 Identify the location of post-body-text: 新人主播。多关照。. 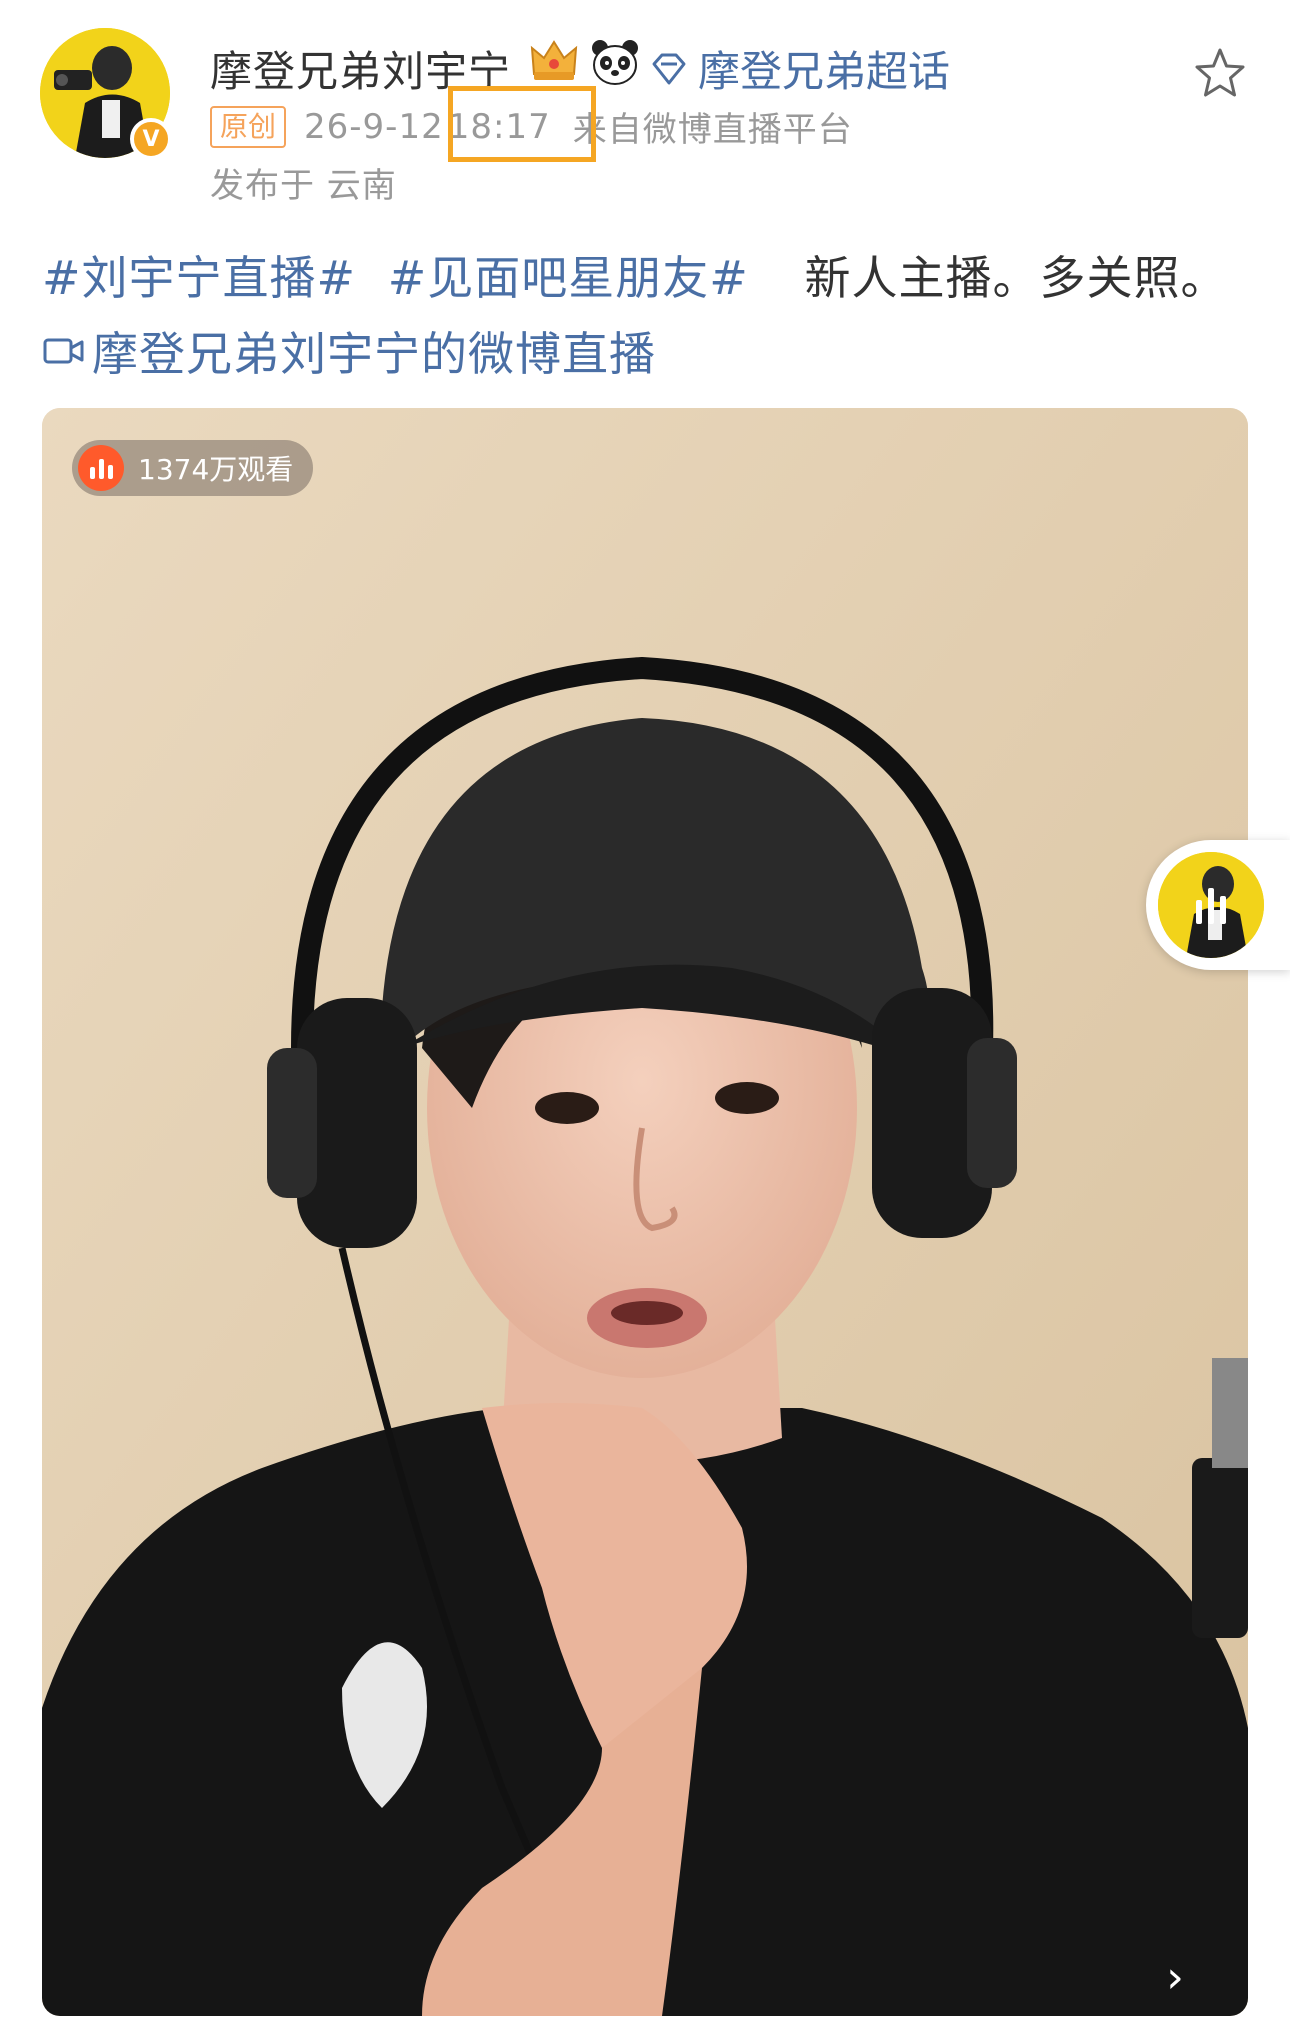
(1016, 278).